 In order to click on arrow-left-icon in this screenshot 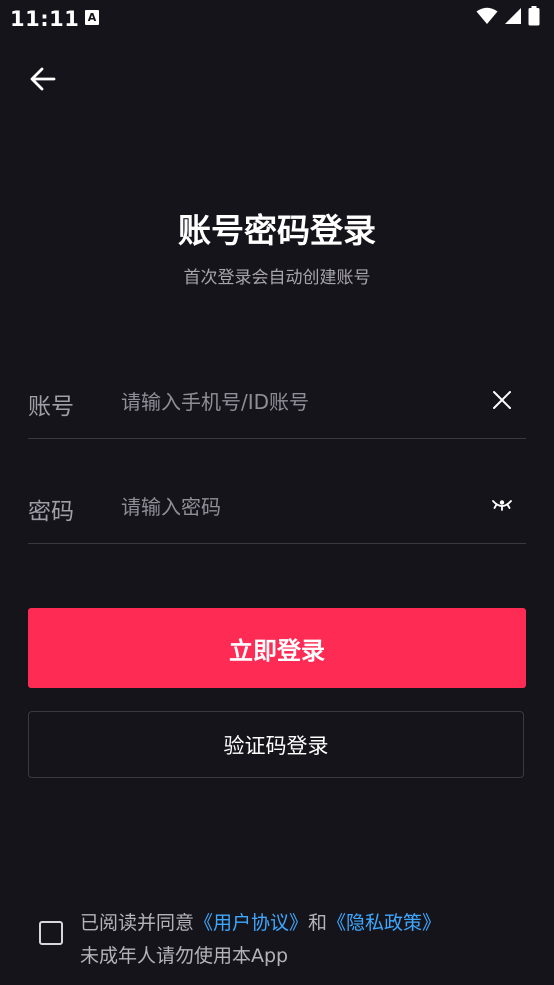, I will do `click(43, 81)`.